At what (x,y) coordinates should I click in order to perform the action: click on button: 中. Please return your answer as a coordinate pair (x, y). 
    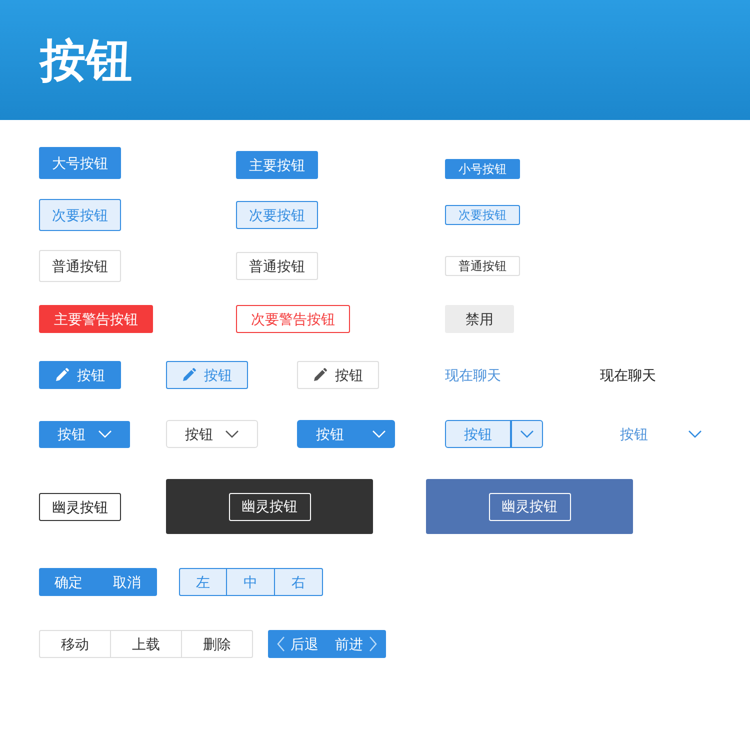
    Looking at the image, I should click on (251, 582).